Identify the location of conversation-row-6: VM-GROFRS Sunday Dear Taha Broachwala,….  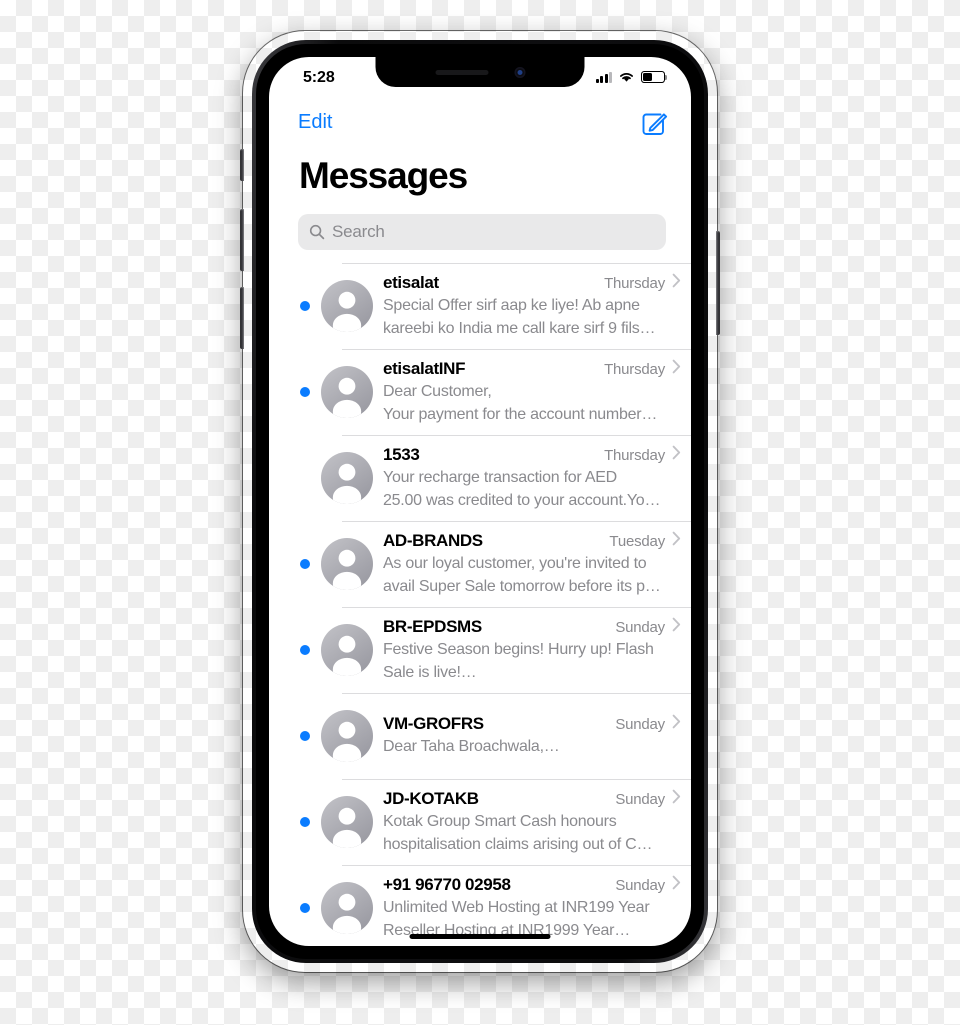
(480, 736).